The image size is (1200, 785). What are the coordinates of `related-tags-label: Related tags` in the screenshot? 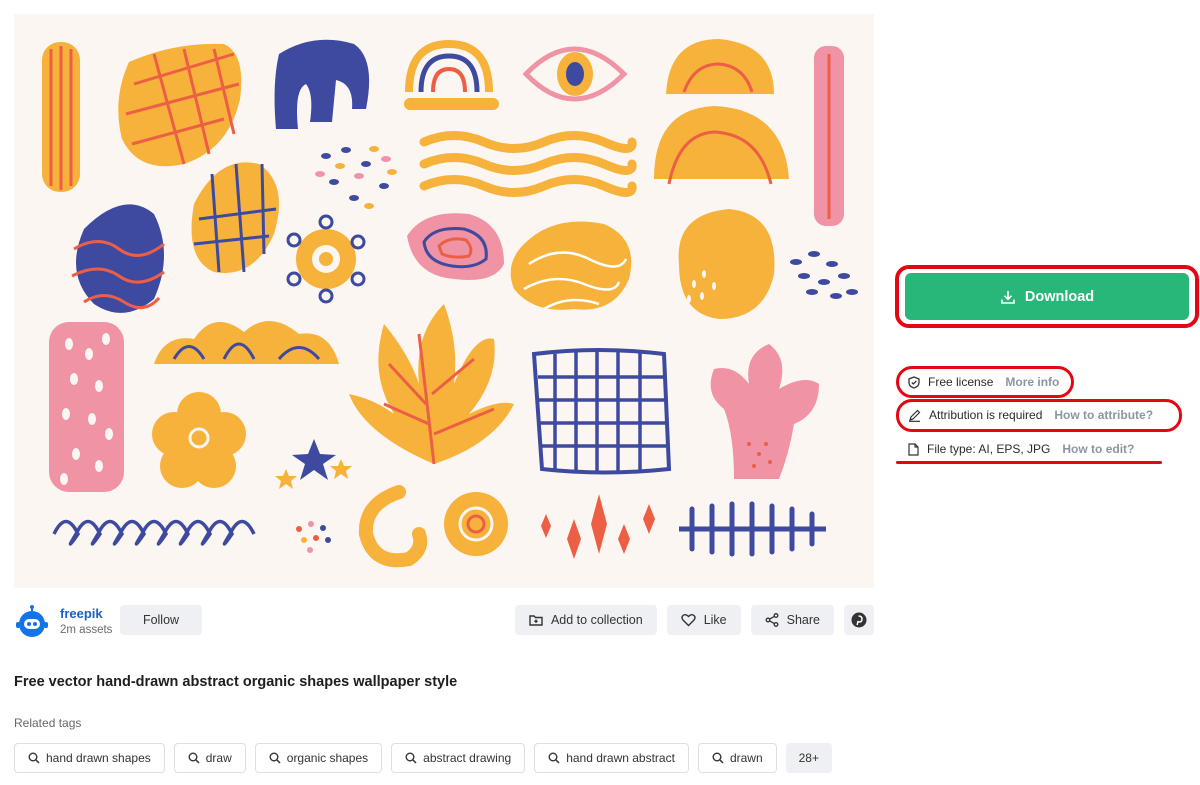 It's located at (48, 723).